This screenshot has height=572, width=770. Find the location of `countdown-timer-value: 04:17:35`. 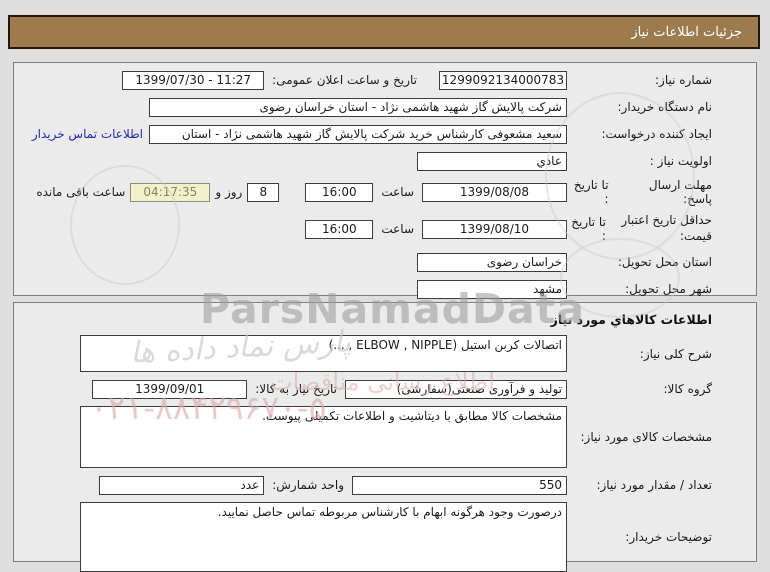

countdown-timer-value: 04:17:35 is located at coordinates (170, 192).